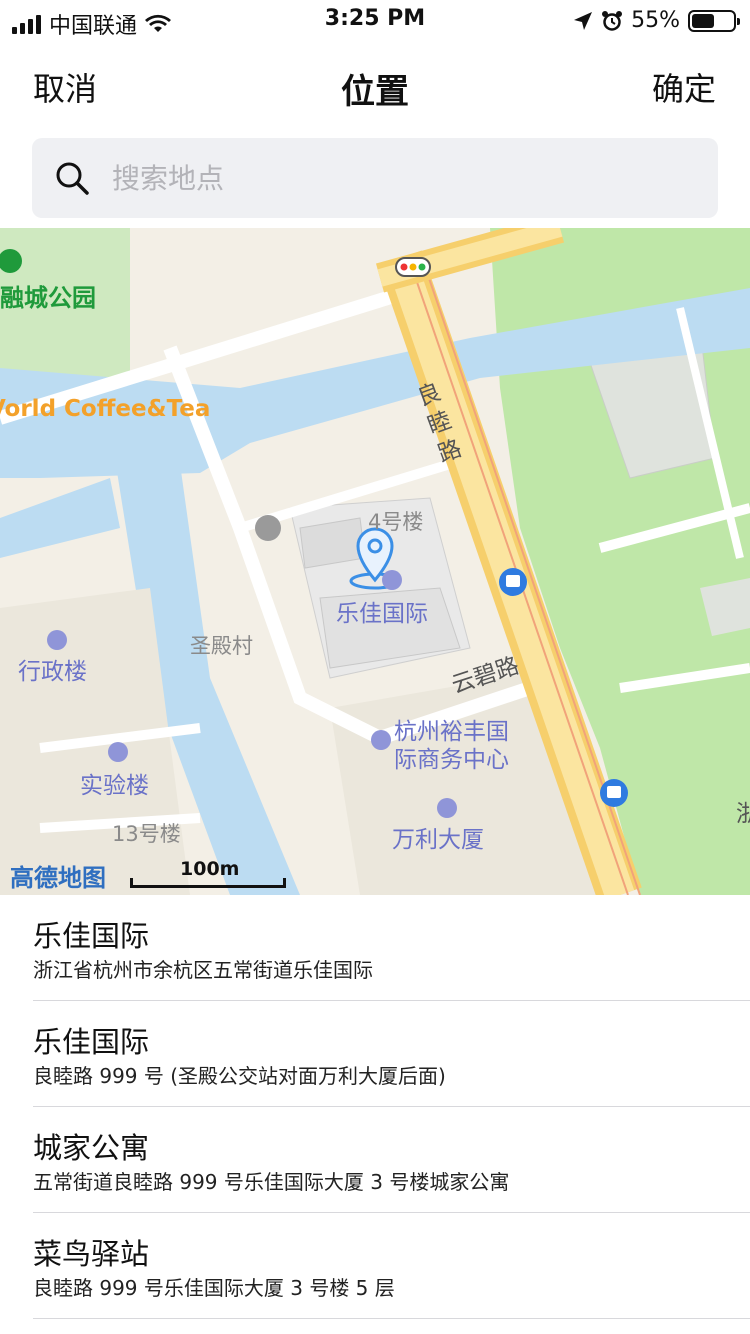 This screenshot has width=750, height=1334. Describe the element at coordinates (146, 833) in the screenshot. I see `map-label-building13: 13号楼` at that location.